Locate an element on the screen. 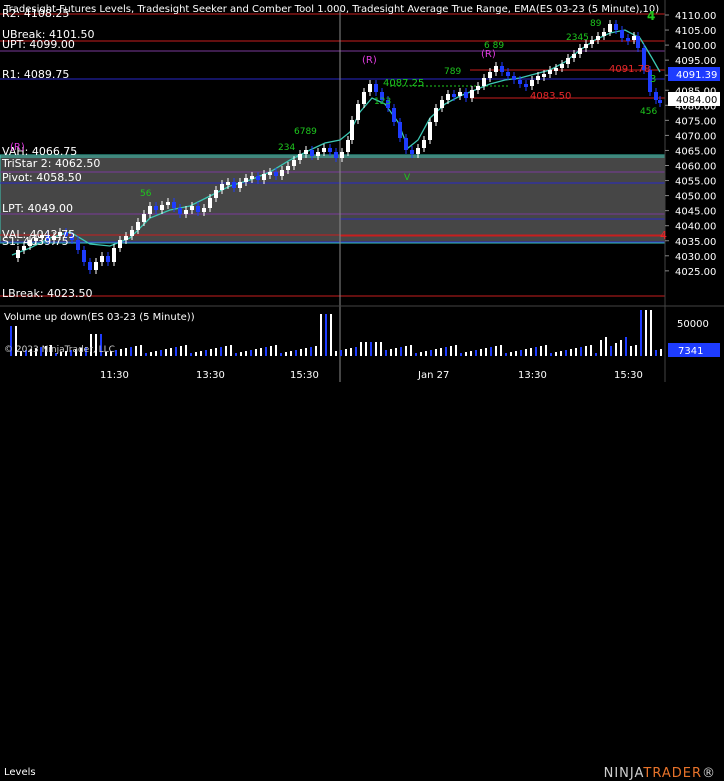 This screenshot has width=724, height=781. seeker-digits: V is located at coordinates (407, 178).